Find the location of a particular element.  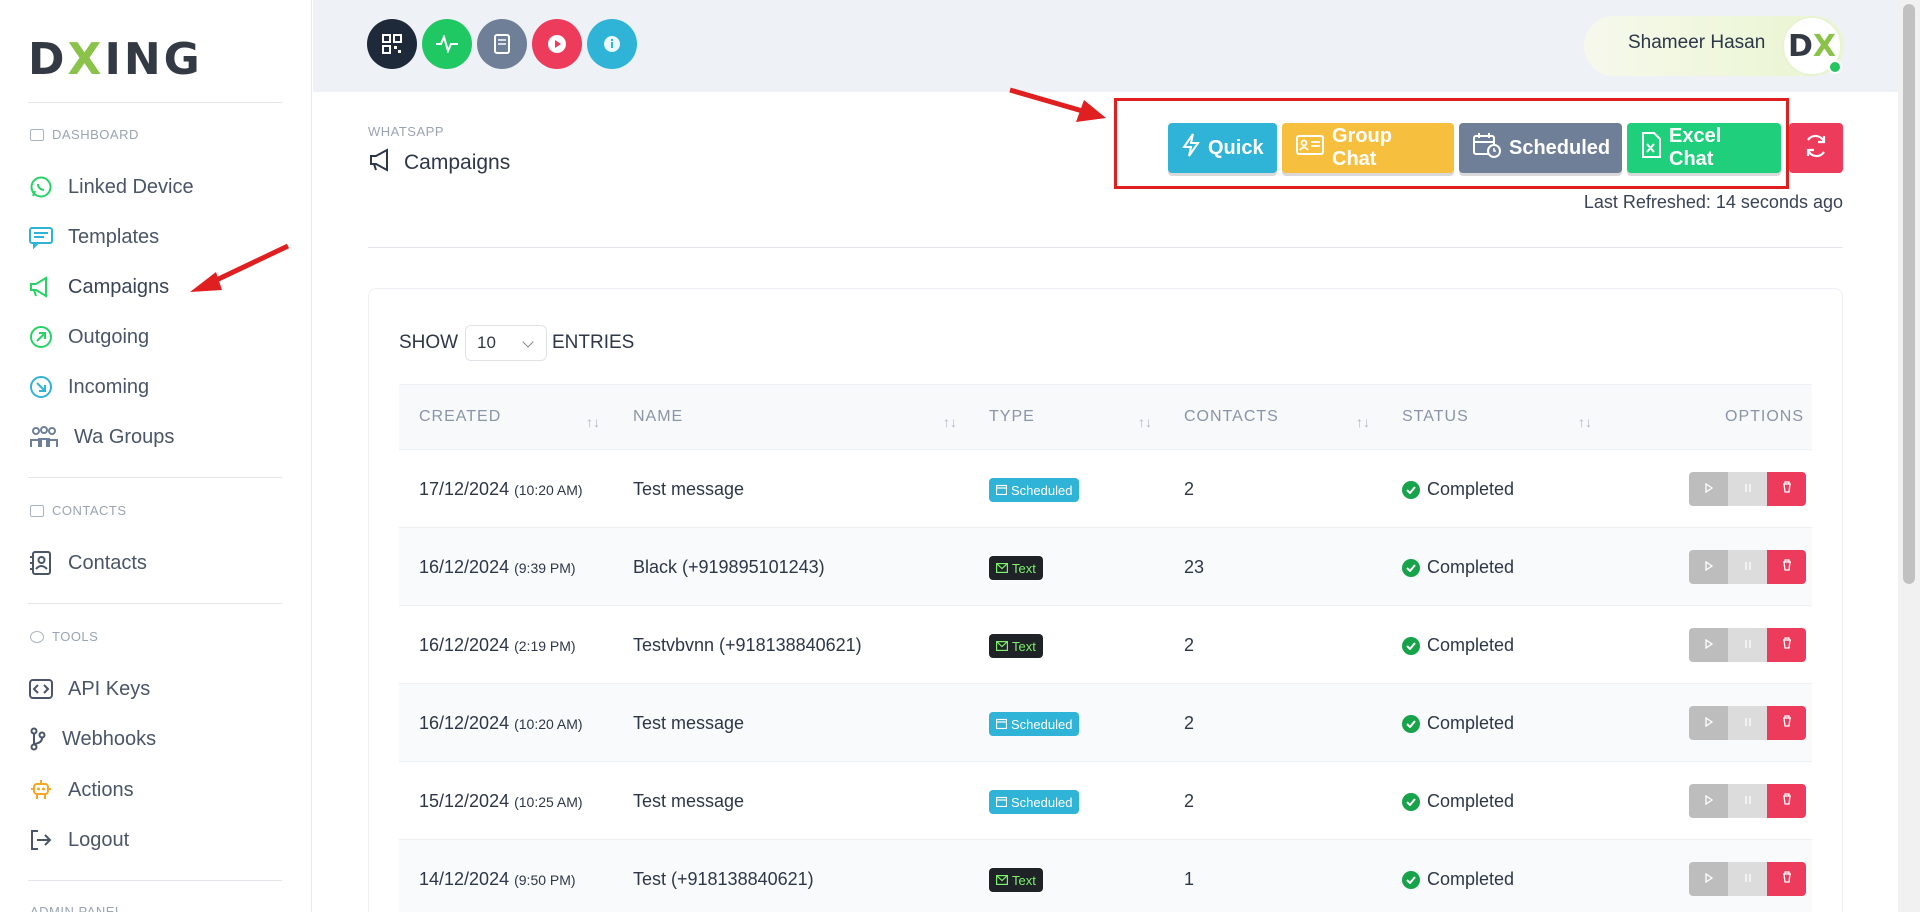

column-header-created: CREATED is located at coordinates (460, 417).